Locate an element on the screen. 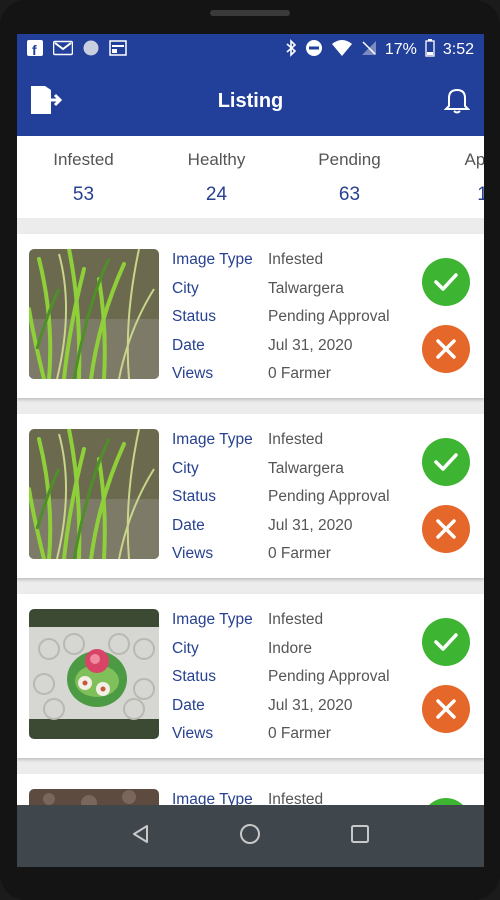  exit-icon is located at coordinates (46, 102).